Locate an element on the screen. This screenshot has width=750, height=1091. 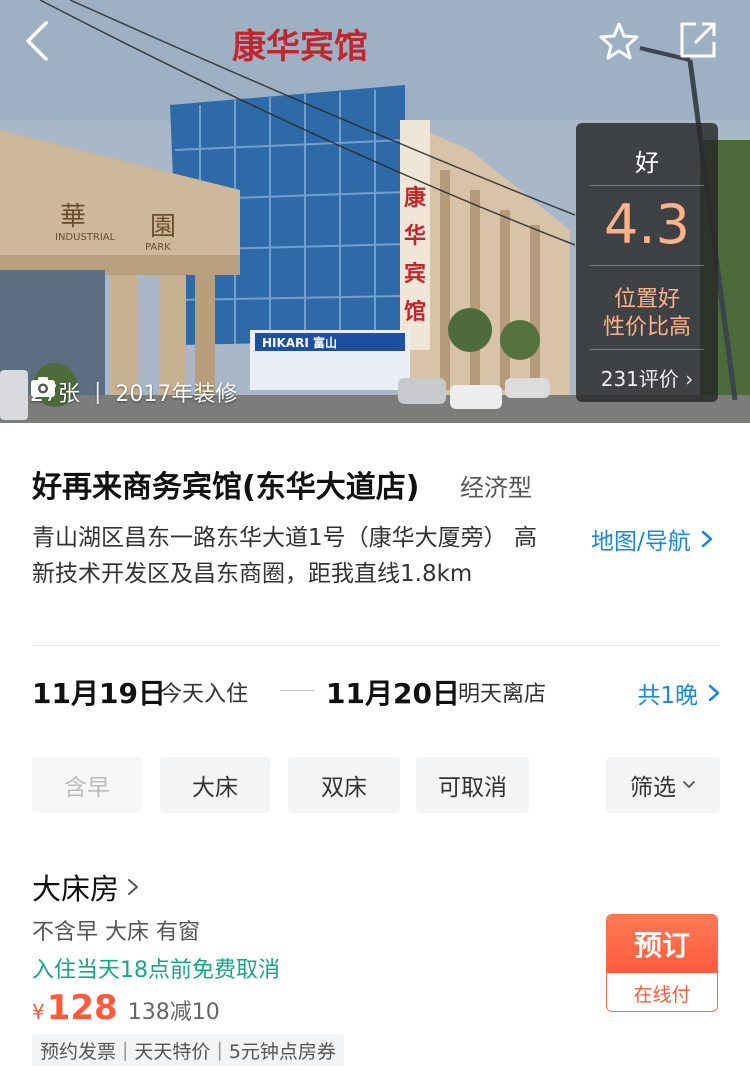
book-button: 预订 在线付 is located at coordinates (662, 963).